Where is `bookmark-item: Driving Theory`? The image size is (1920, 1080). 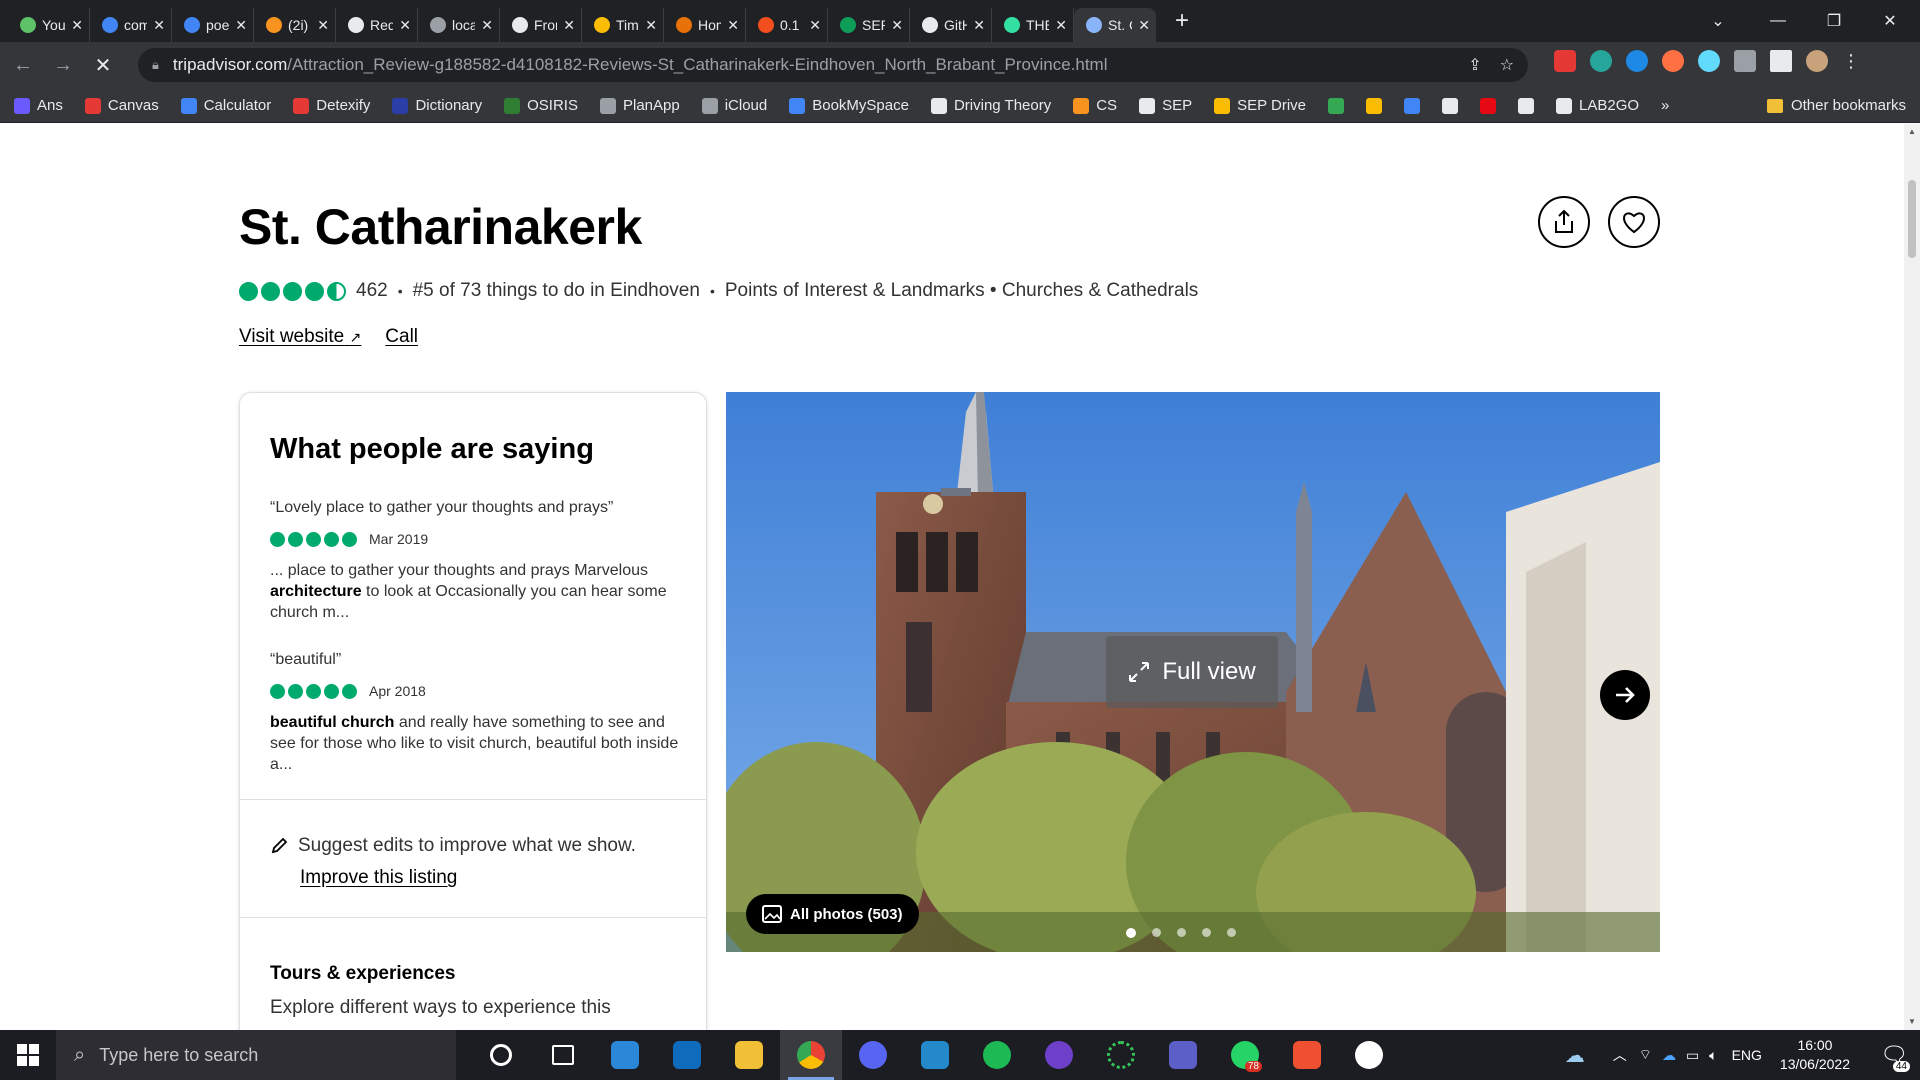
bookmark-item: Driving Theory is located at coordinates (990, 105).